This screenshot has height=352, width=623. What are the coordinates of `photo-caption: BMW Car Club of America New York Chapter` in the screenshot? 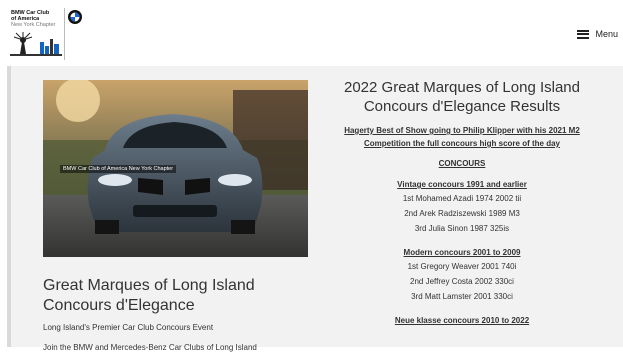 It's located at (118, 169).